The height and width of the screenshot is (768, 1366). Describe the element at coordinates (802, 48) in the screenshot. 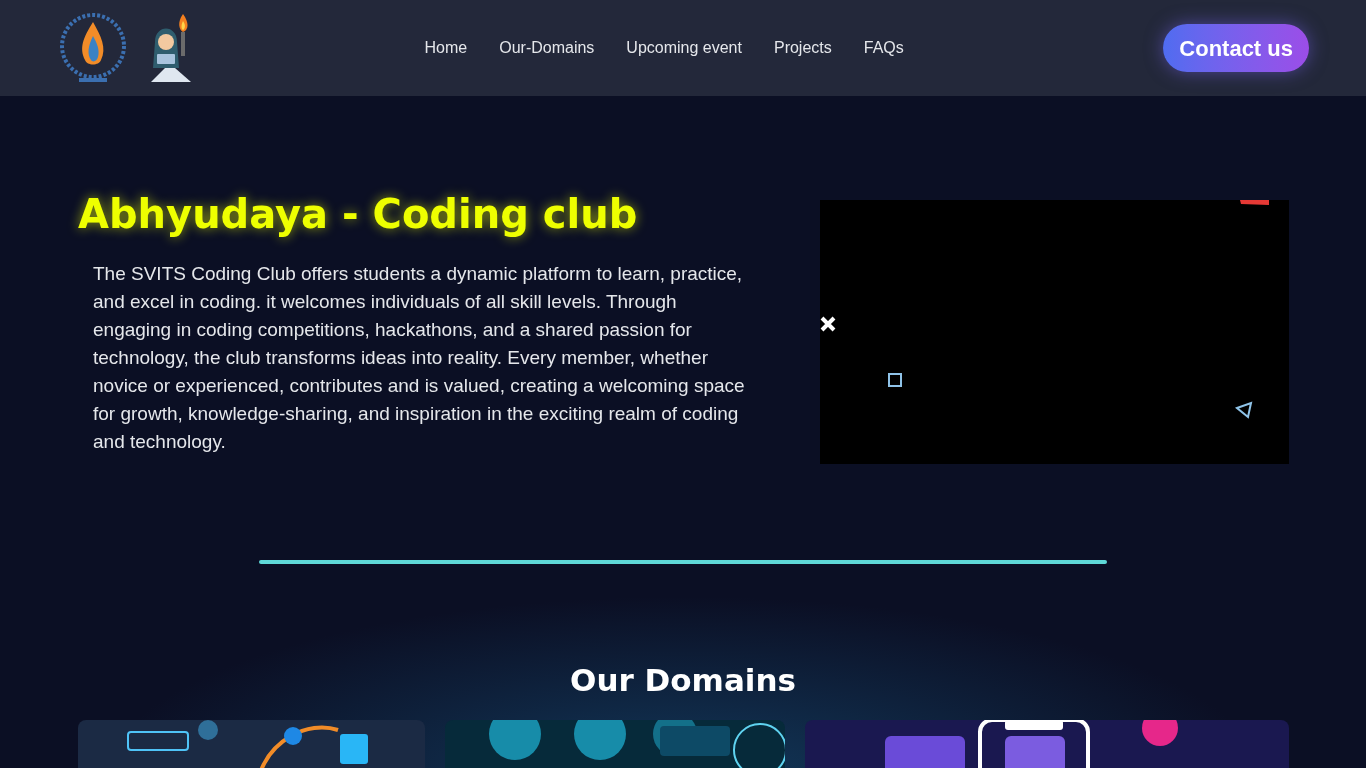

I see `nav-link: Projects` at that location.